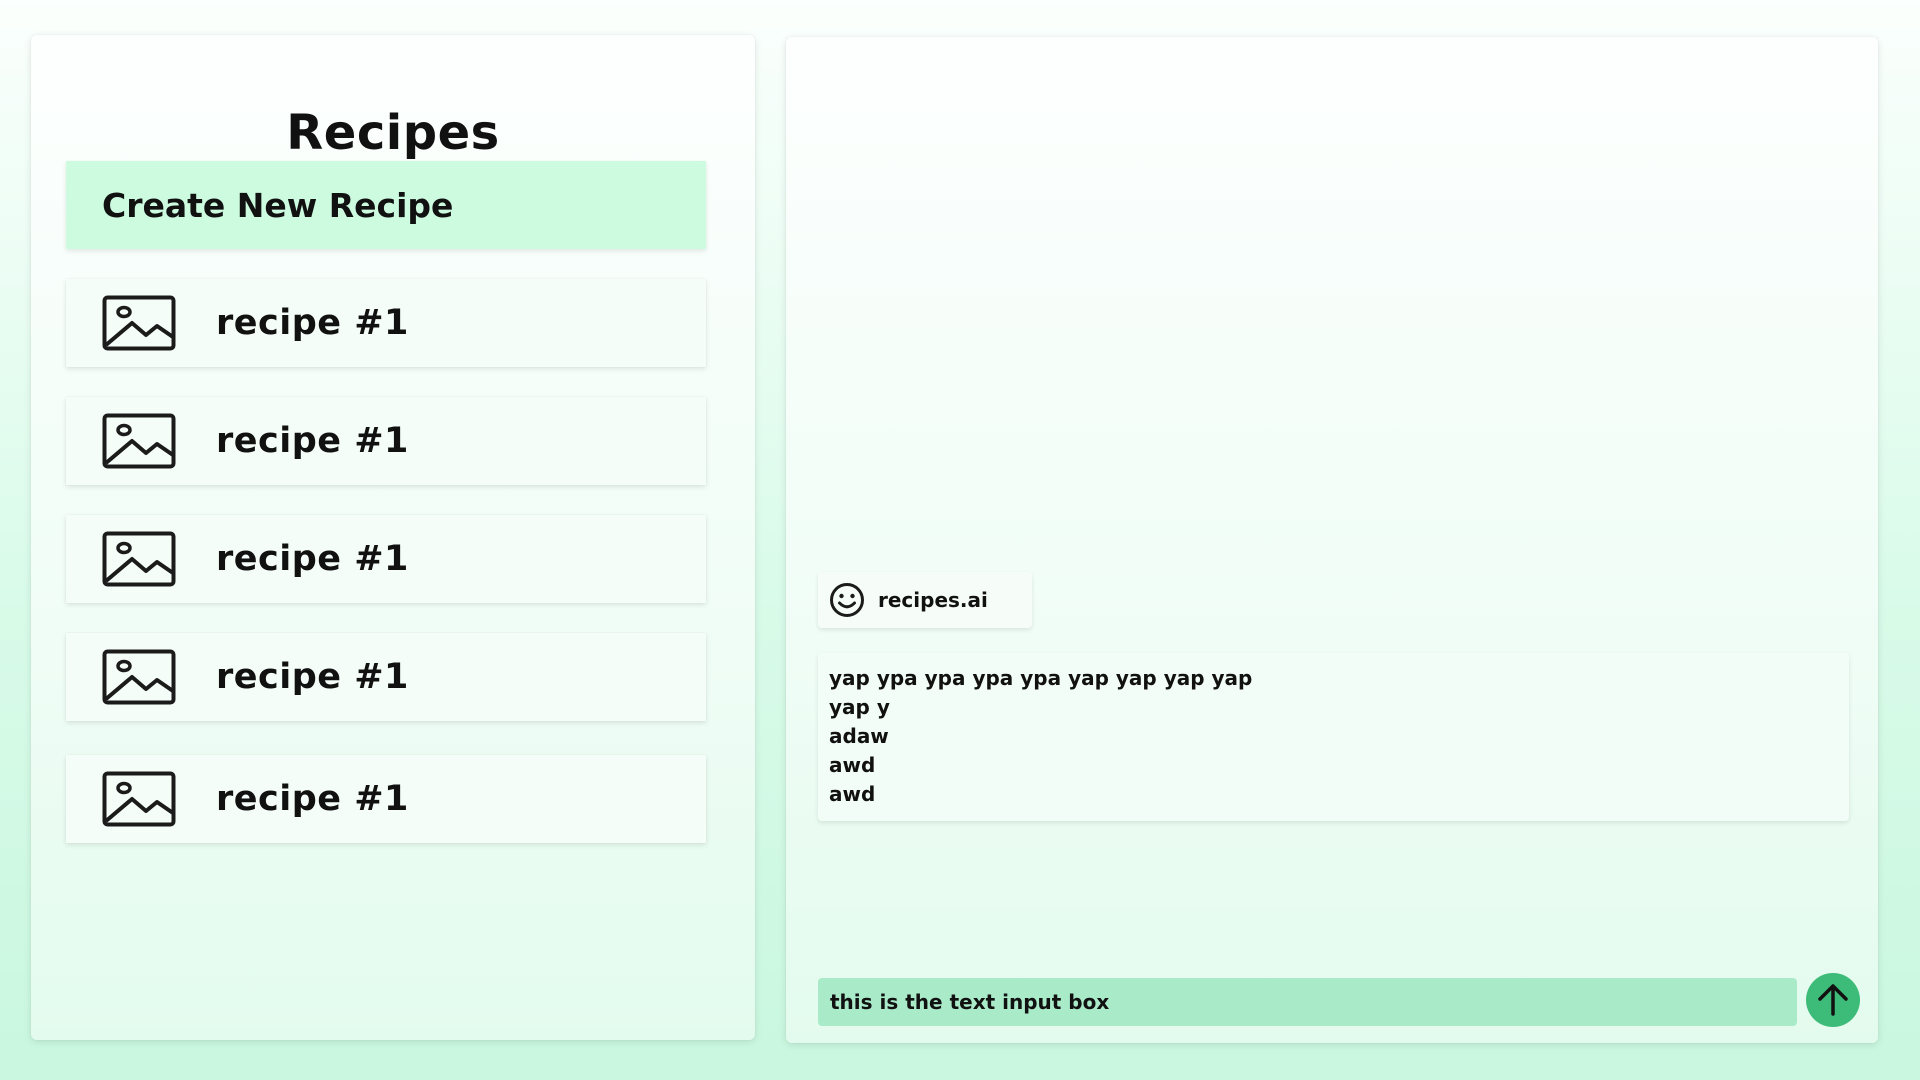 This screenshot has height=1080, width=1920. What do you see at coordinates (386, 205) in the screenshot?
I see `create-new-recipe-button: Create New Recipe` at bounding box center [386, 205].